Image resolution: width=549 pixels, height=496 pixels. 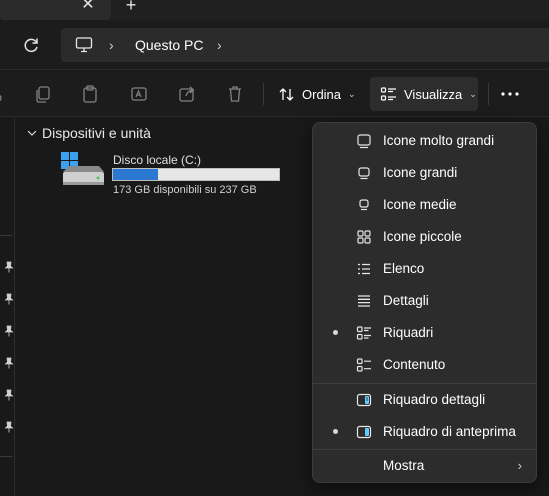 I want to click on drive-icon, so click(x=83, y=170).